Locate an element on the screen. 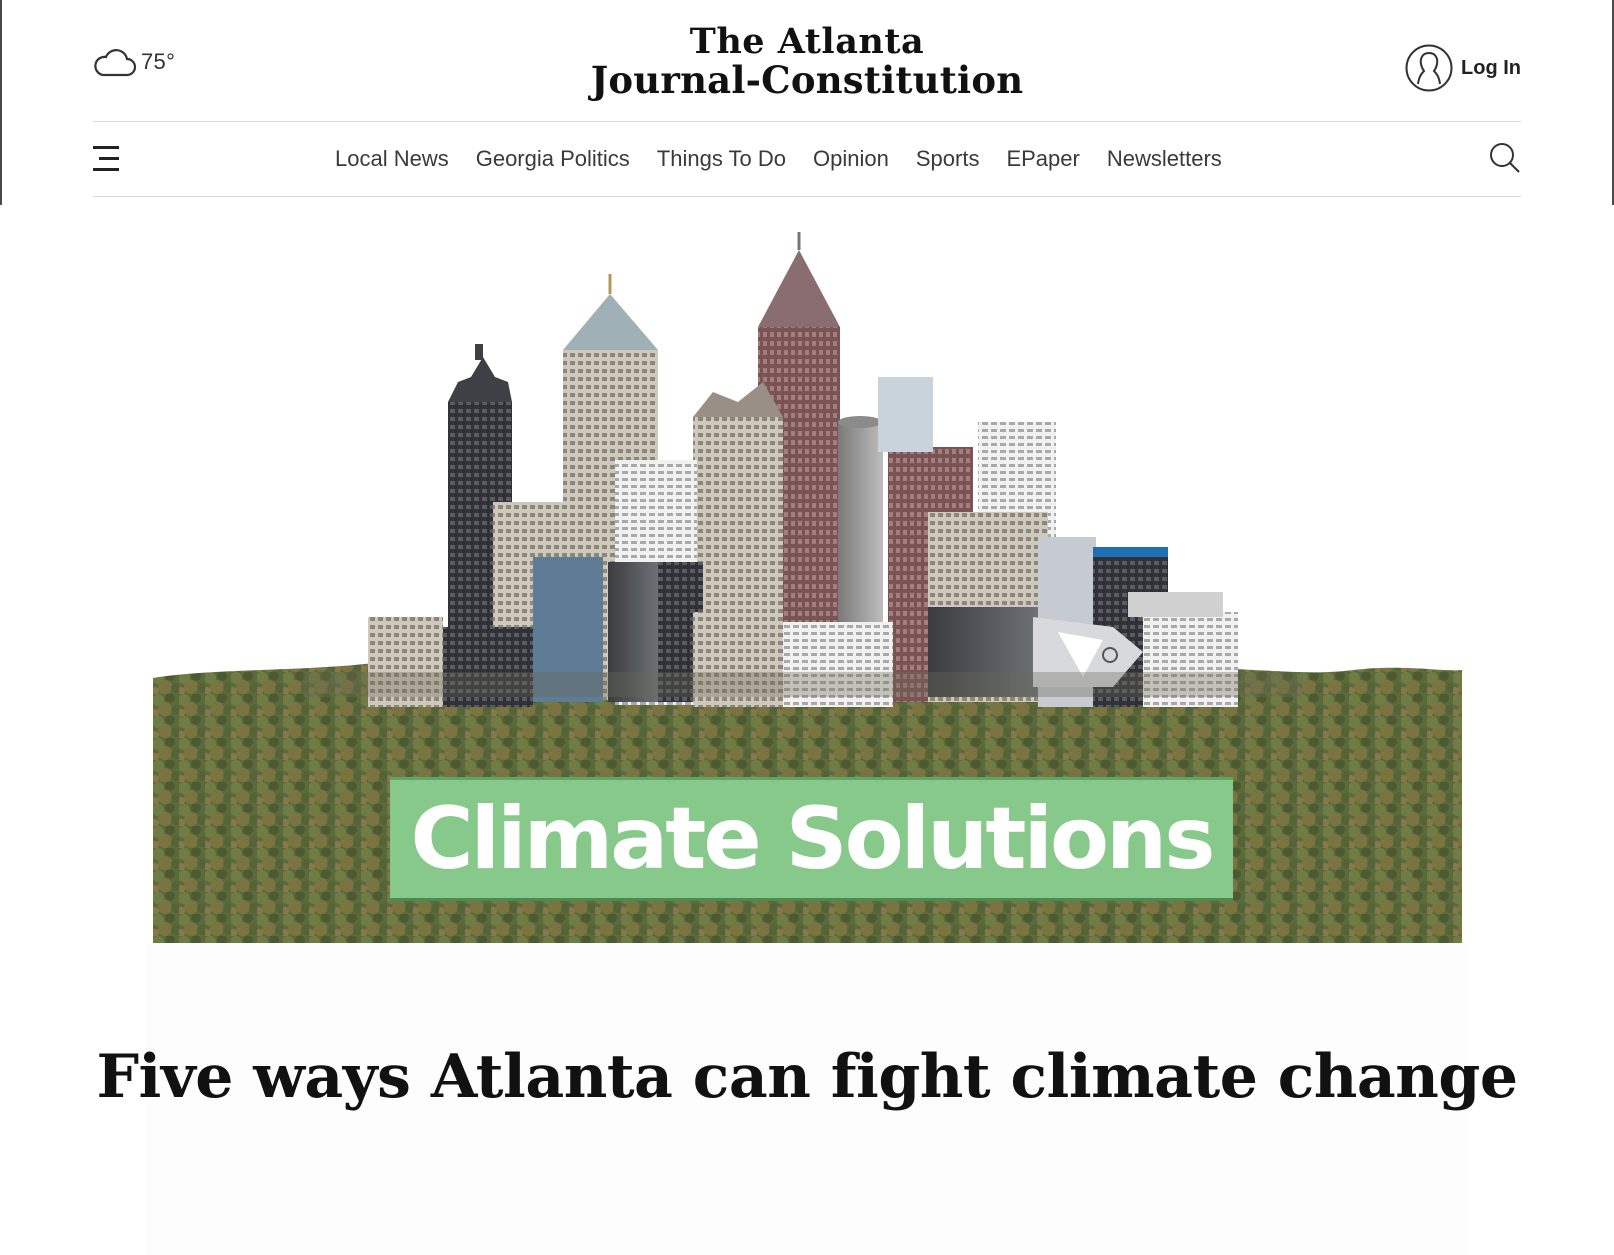 The width and height of the screenshot is (1614, 1255). logo-line-2: Journal-Constitution is located at coordinates (807, 79).